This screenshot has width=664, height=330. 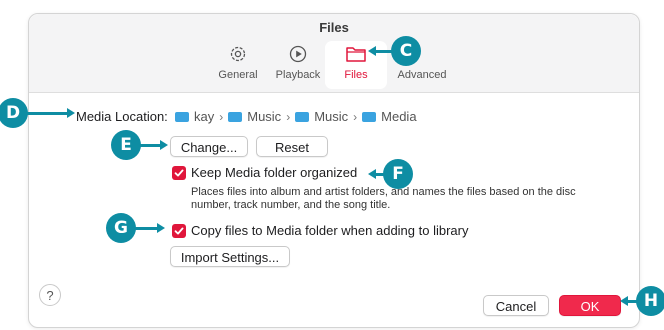 I want to click on callout-g-arrow, so click(x=147, y=228).